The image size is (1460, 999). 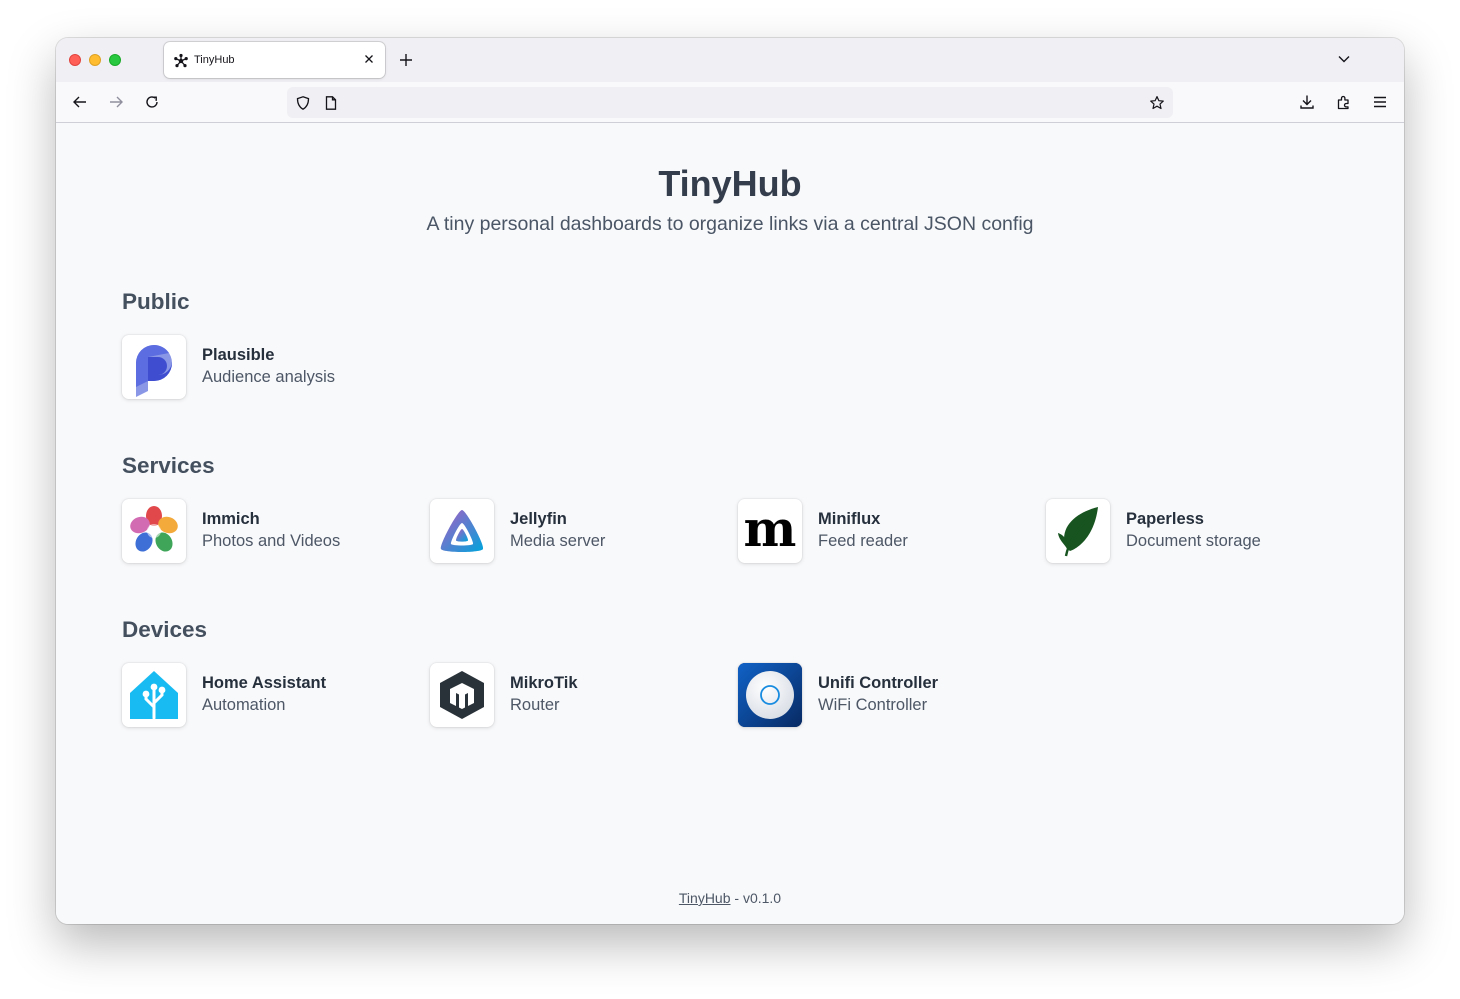 What do you see at coordinates (462, 531) in the screenshot?
I see `jellyfin-logo-icon` at bounding box center [462, 531].